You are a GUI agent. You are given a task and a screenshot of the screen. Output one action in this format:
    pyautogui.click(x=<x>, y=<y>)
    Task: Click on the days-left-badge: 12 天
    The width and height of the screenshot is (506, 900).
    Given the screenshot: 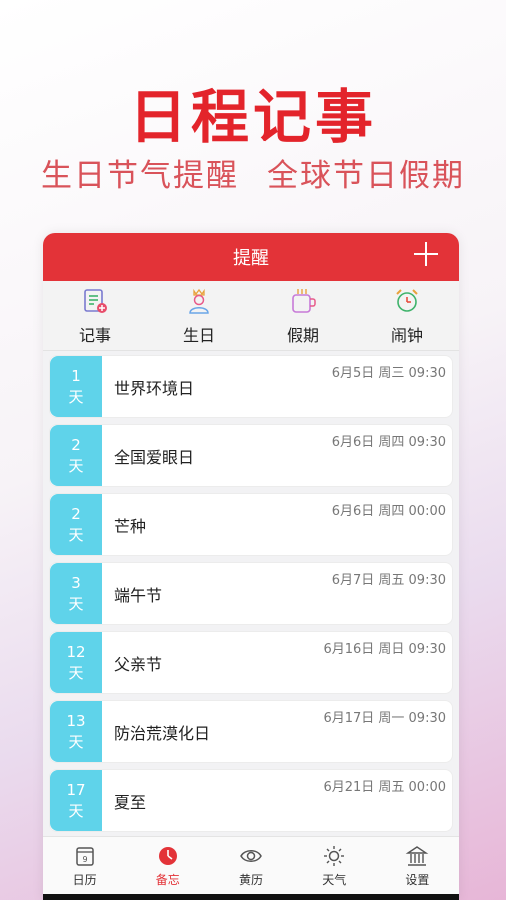 What is the action you would take?
    pyautogui.click(x=76, y=662)
    